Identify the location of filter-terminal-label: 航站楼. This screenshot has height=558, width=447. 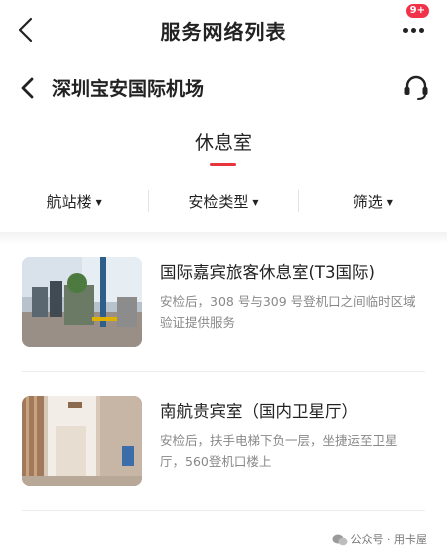
(69, 201).